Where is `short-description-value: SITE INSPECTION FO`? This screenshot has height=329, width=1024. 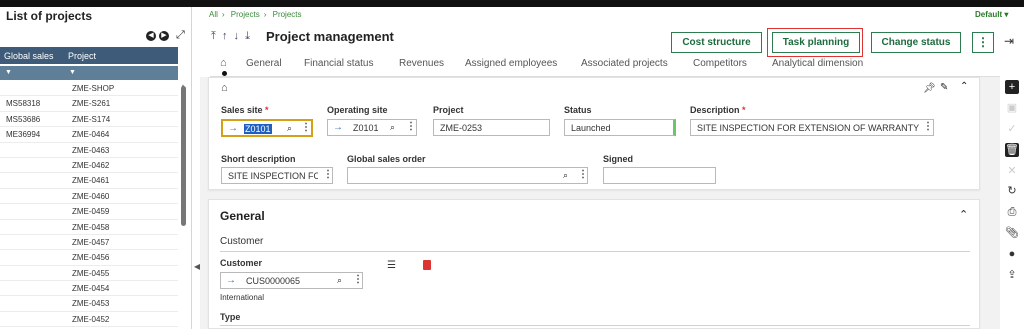
short-description-value: SITE INSPECTION FO is located at coordinates (273, 176).